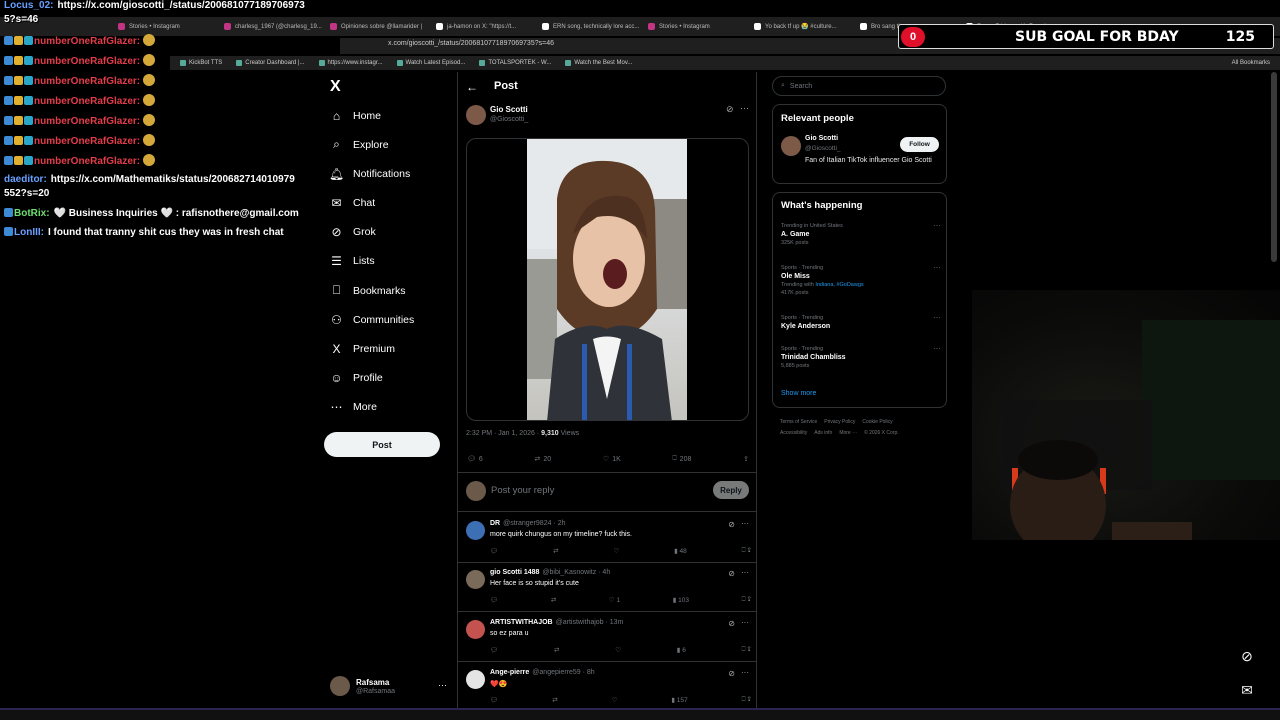 This screenshot has height=720, width=1280. I want to click on all-bookmarks: All Bookmarks, so click(1251, 63).